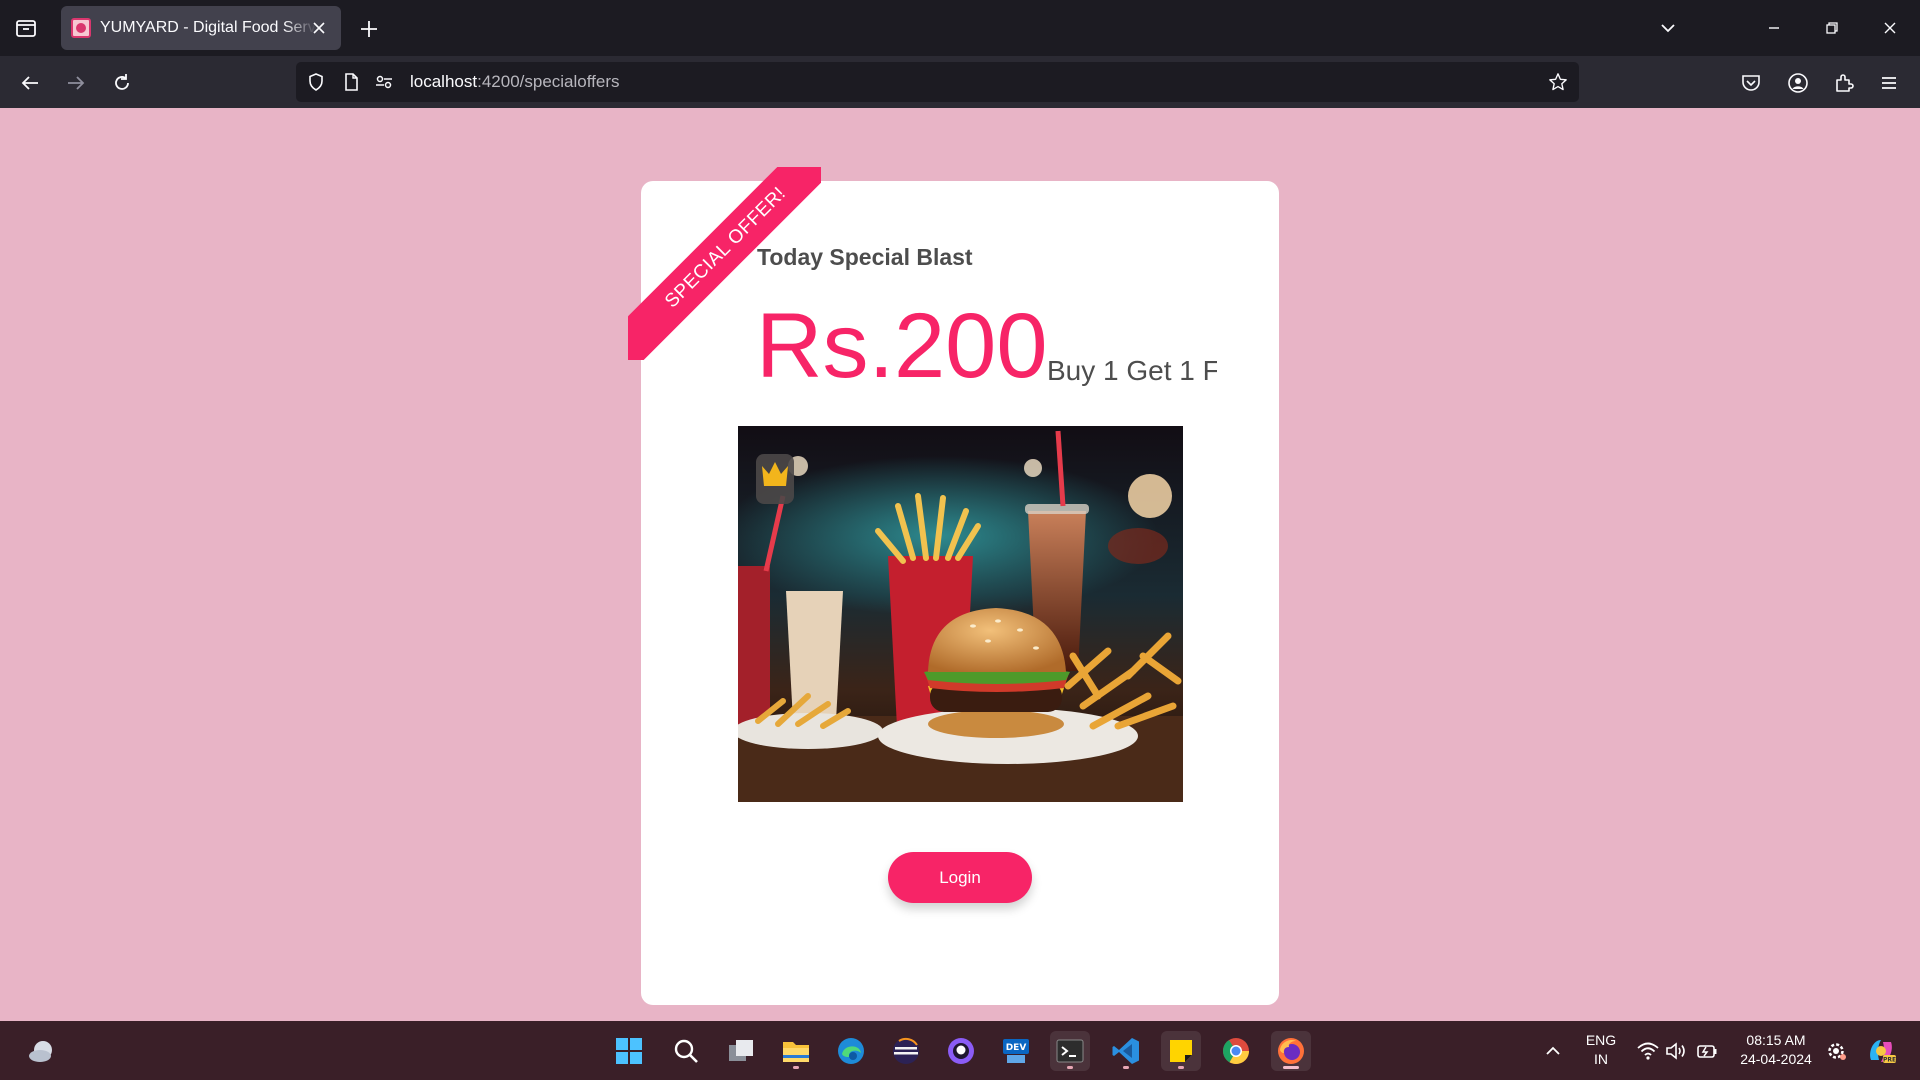  Describe the element at coordinates (26, 28) in the screenshot. I see `list-all-tabs-icon` at that location.